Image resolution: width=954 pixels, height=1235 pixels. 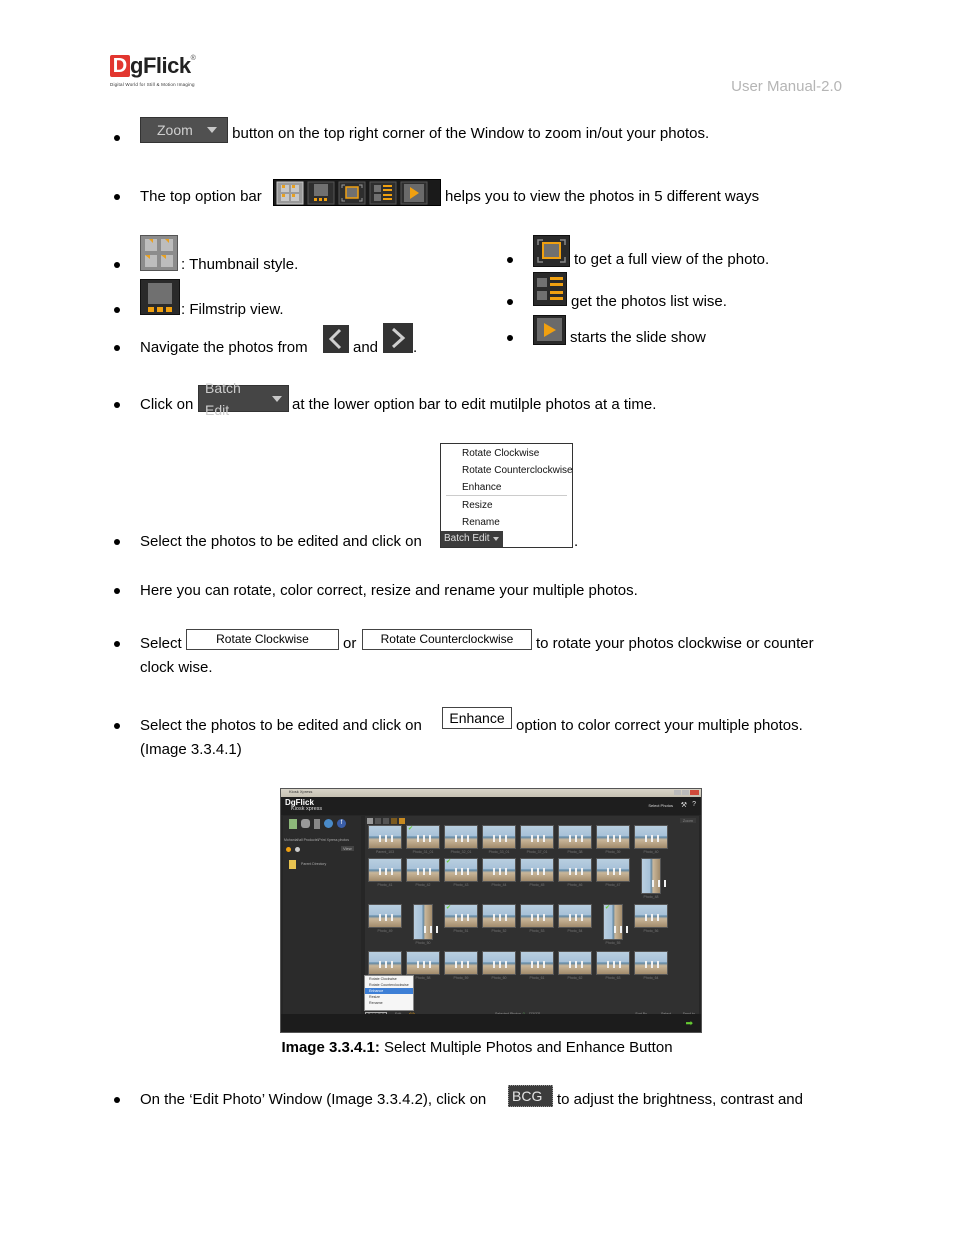 What do you see at coordinates (243, 399) in the screenshot?
I see `batch-edit-button: Batch Edit` at bounding box center [243, 399].